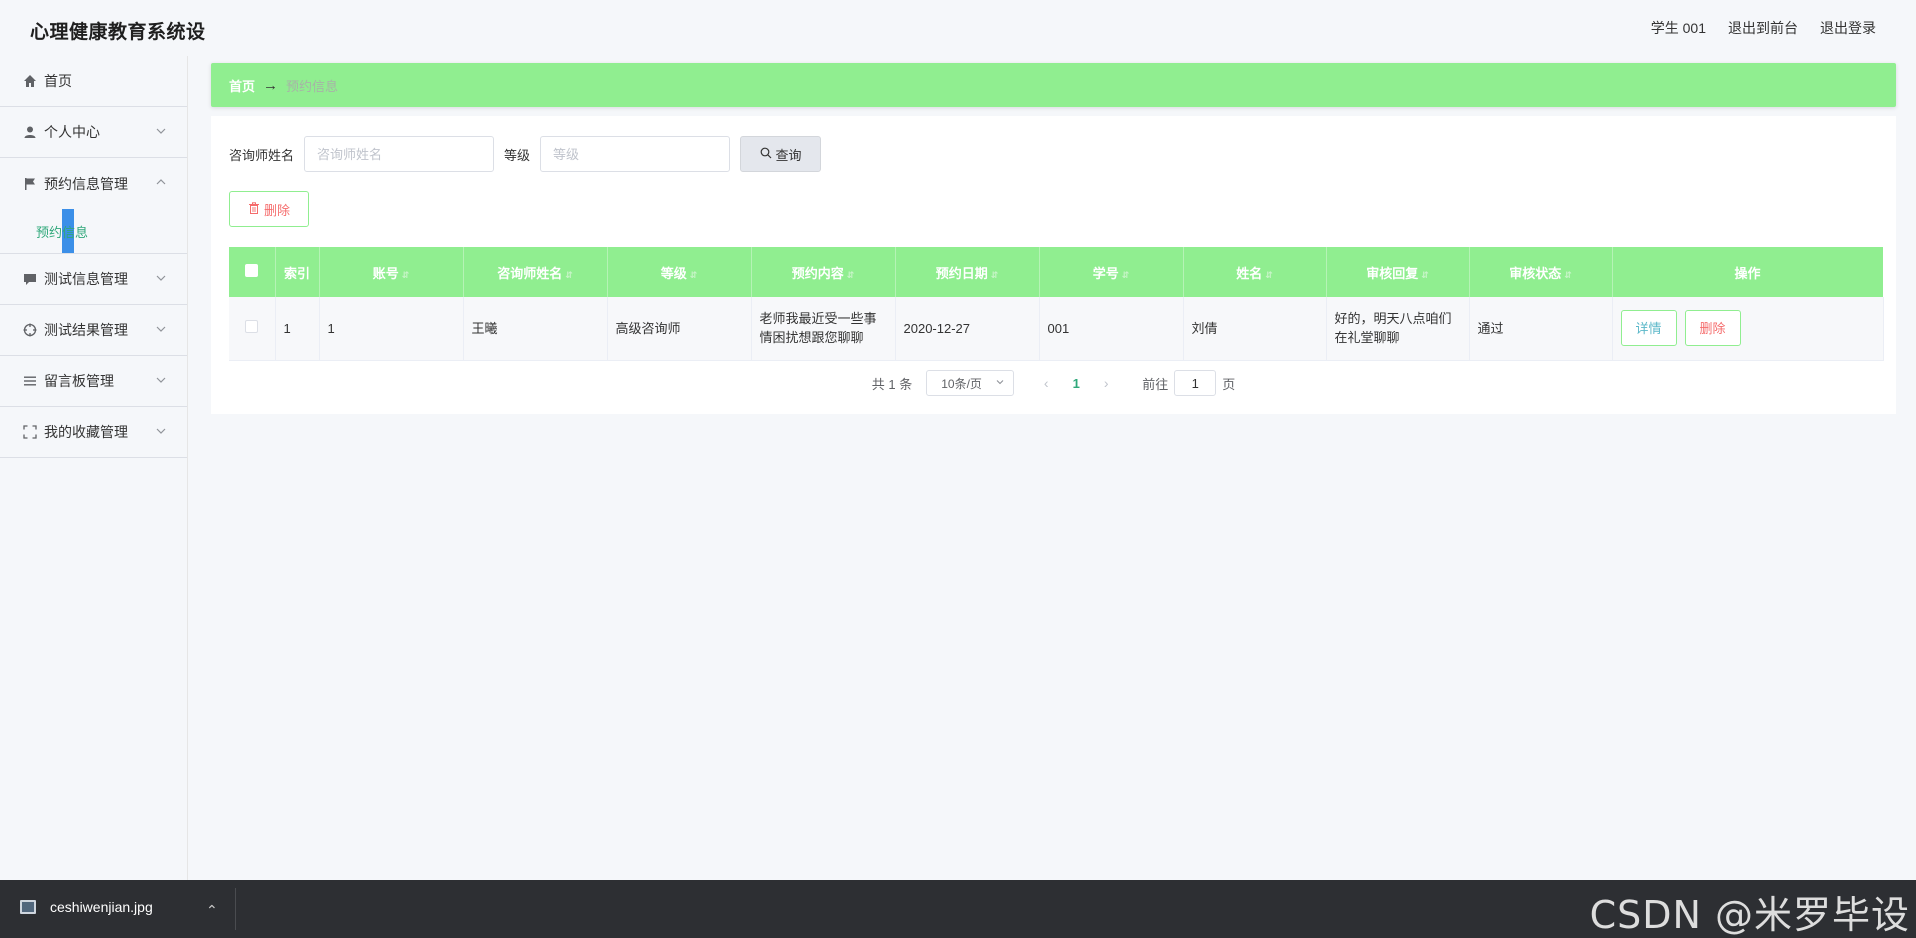  I want to click on column-header-index: 索引, so click(297, 272).